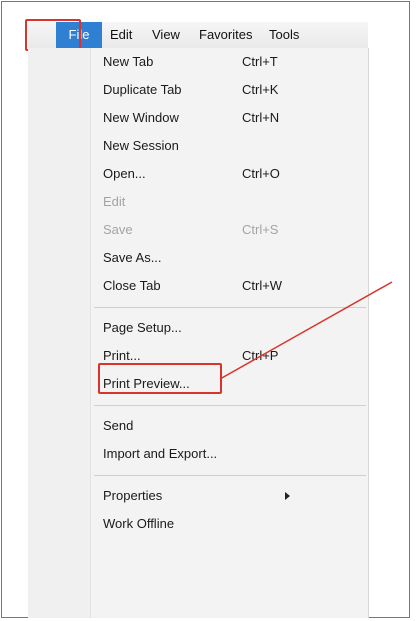 The image size is (417, 621). What do you see at coordinates (138, 524) in the screenshot?
I see `menu-item-work-offline: Work Offline` at bounding box center [138, 524].